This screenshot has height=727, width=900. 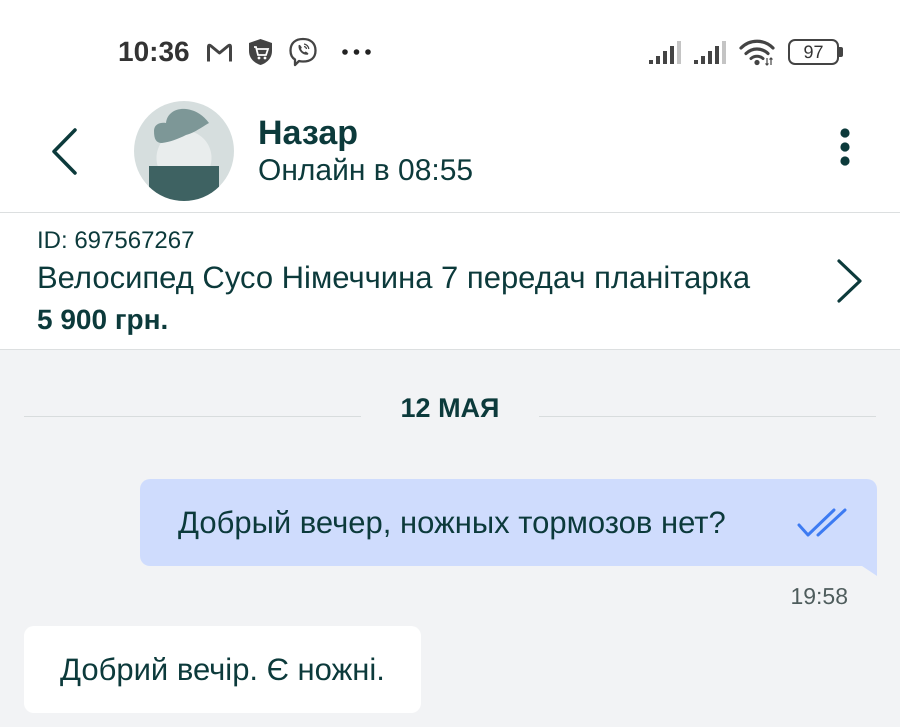 What do you see at coordinates (452, 522) in the screenshot?
I see `message-text: Добрый вечер, ножных тормозов нет?` at bounding box center [452, 522].